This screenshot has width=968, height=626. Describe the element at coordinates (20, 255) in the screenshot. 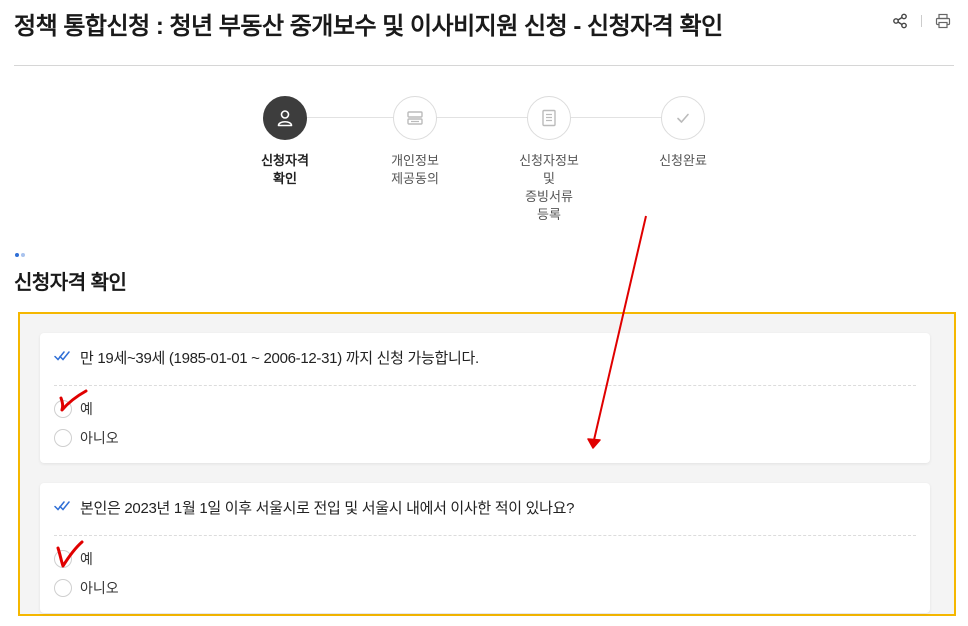

I see `section-bullet-icon` at that location.